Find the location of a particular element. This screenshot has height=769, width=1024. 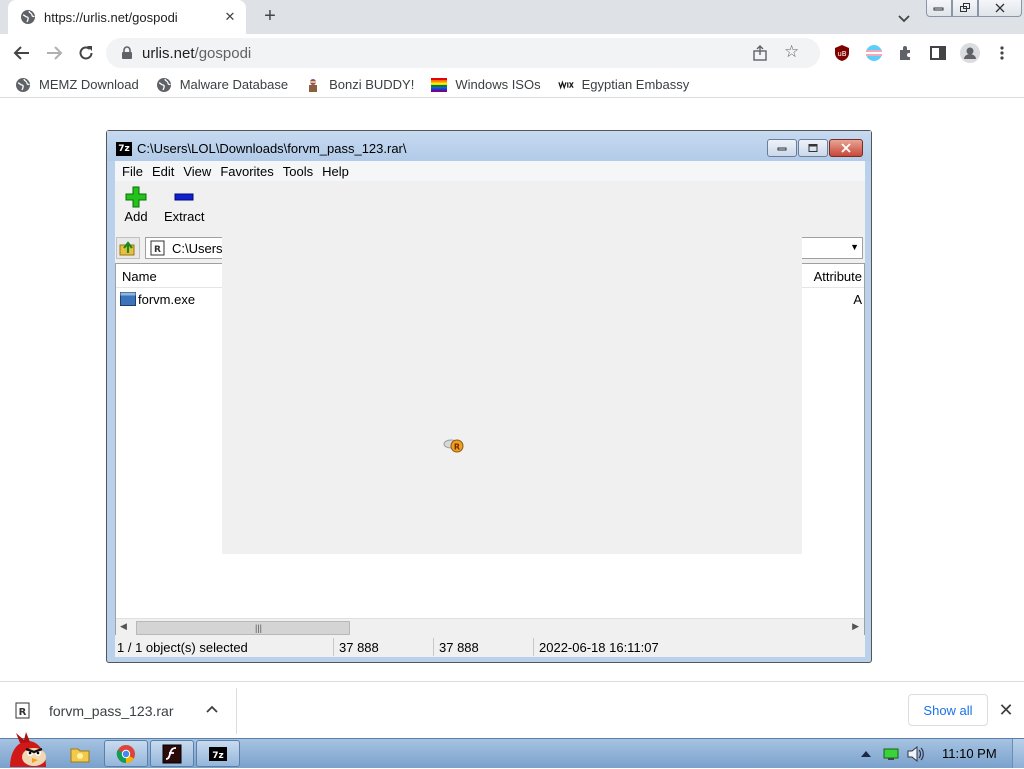

bookmark-windows-isos: Windows ISOs is located at coordinates (486, 85).